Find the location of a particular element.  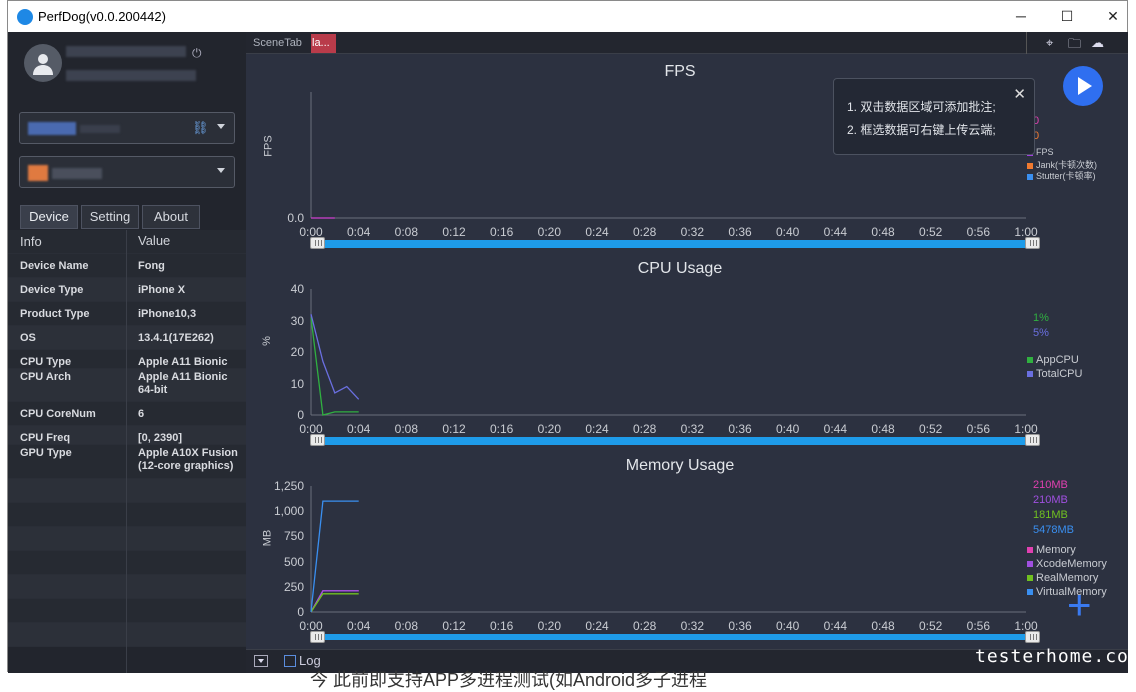

device-select: ⛓ is located at coordinates (127, 128).